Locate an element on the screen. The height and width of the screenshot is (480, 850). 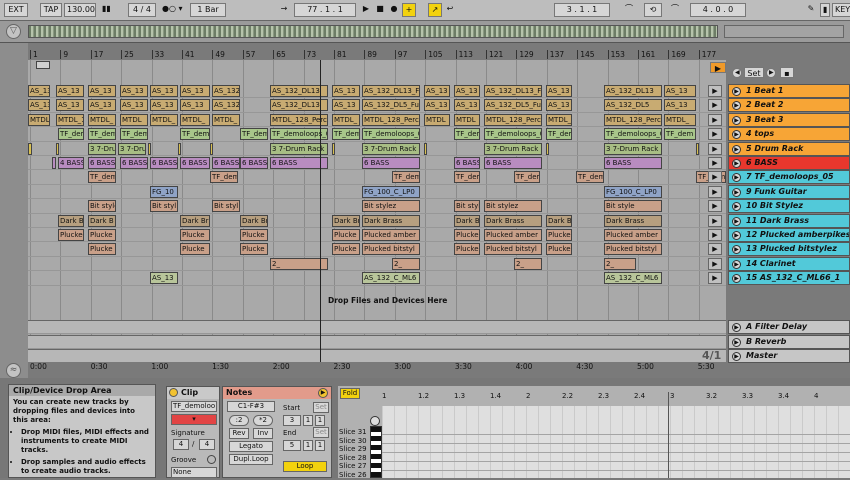
time-signature-field: 4 / 4 is located at coordinates (142, 10).